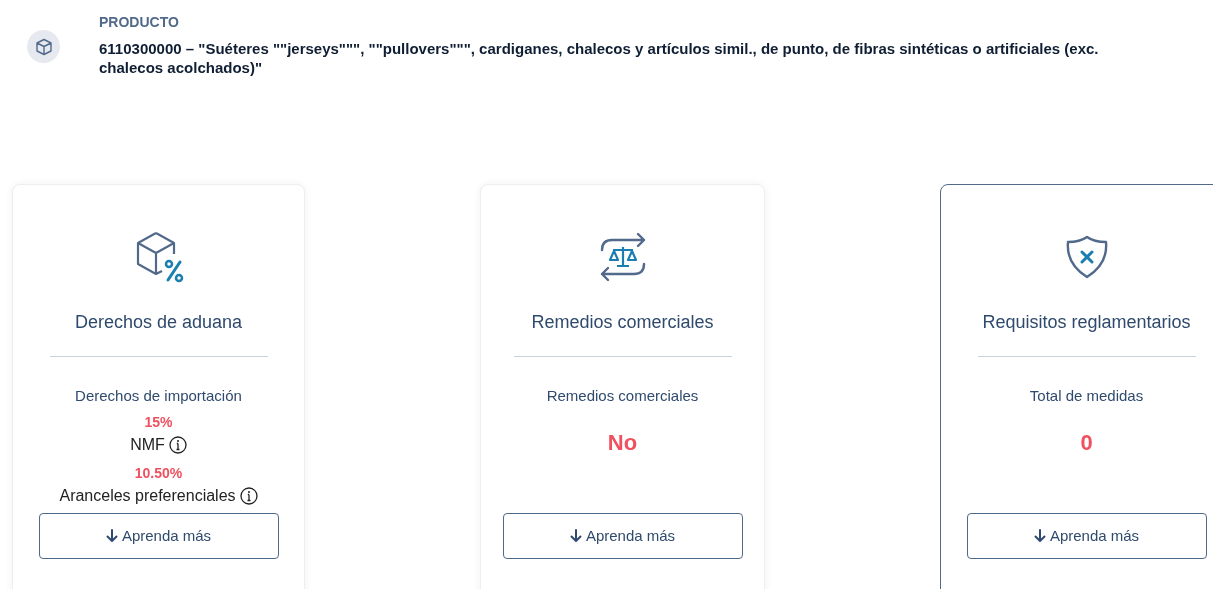  What do you see at coordinates (1086, 322) in the screenshot?
I see `card-title: Requisitos reglamentarios` at bounding box center [1086, 322].